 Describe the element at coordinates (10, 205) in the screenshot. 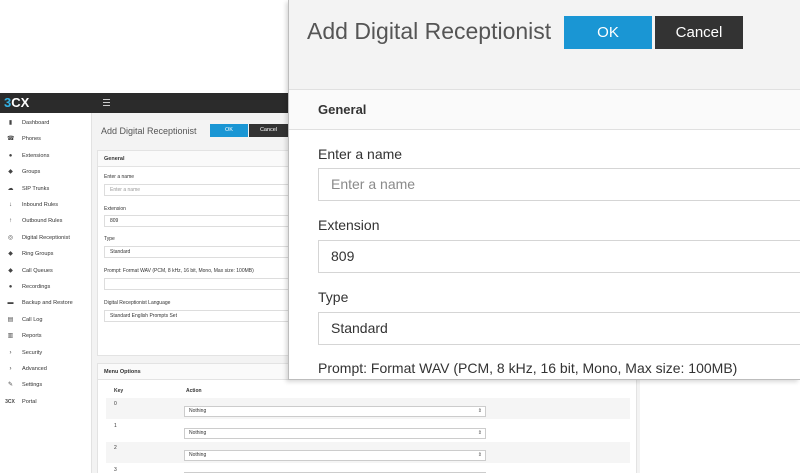

I see `arrow-down-icon: ↓` at that location.